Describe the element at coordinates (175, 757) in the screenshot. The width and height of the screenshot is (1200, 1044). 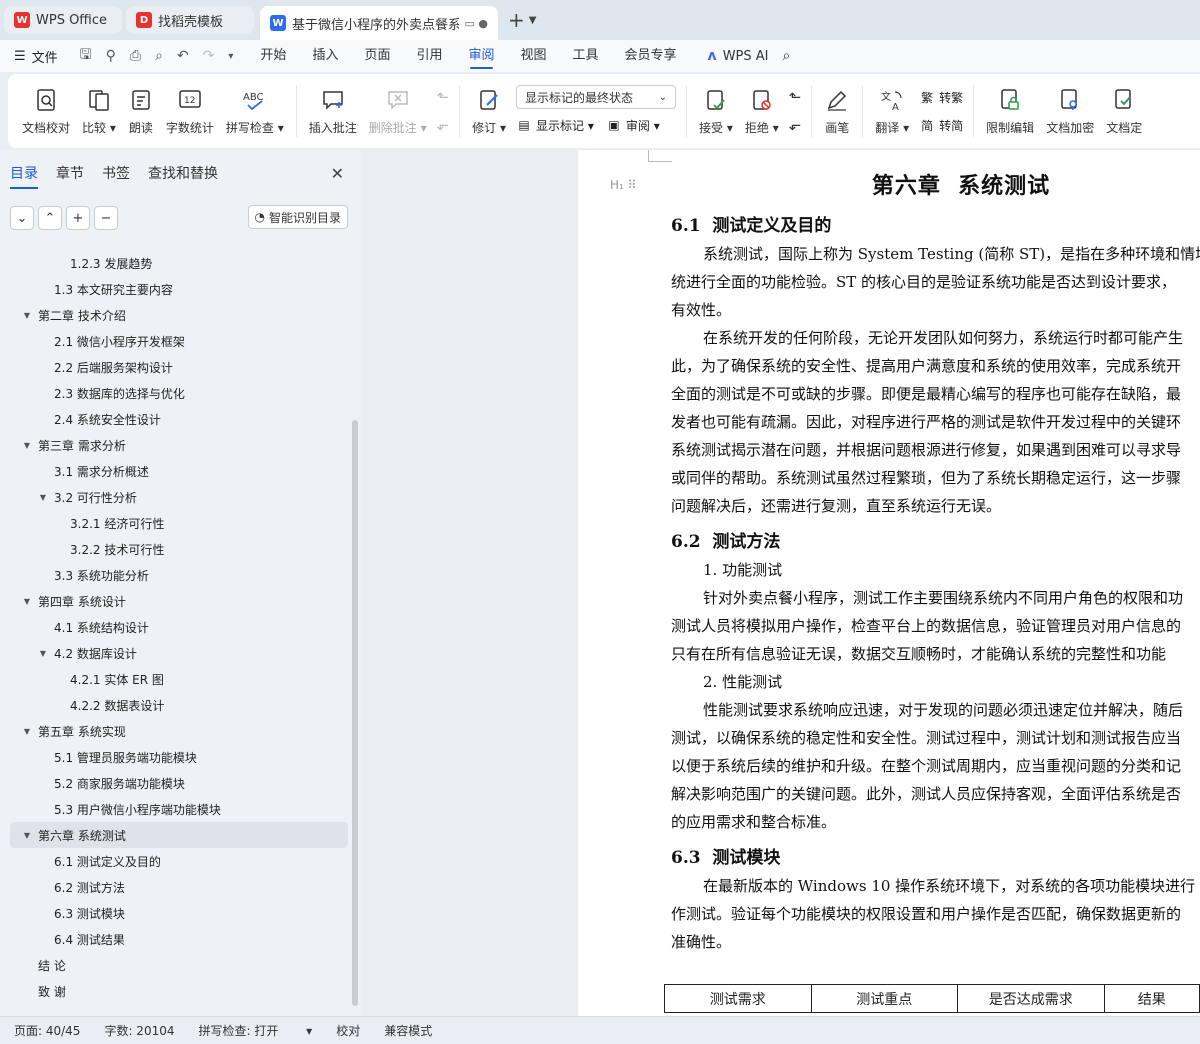
I see `toc-item: 5.1 管理员服务端功能模块` at that location.